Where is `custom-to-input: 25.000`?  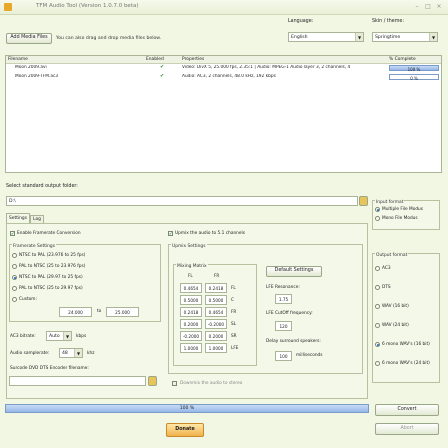 custom-to-input: 25.000 is located at coordinates (122, 312).